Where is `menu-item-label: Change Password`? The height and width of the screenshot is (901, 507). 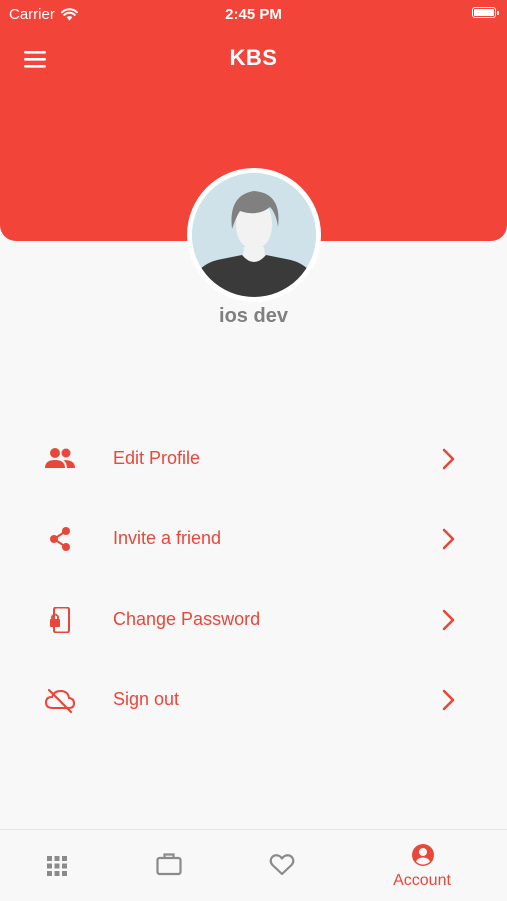
menu-item-label: Change Password is located at coordinates (187, 619).